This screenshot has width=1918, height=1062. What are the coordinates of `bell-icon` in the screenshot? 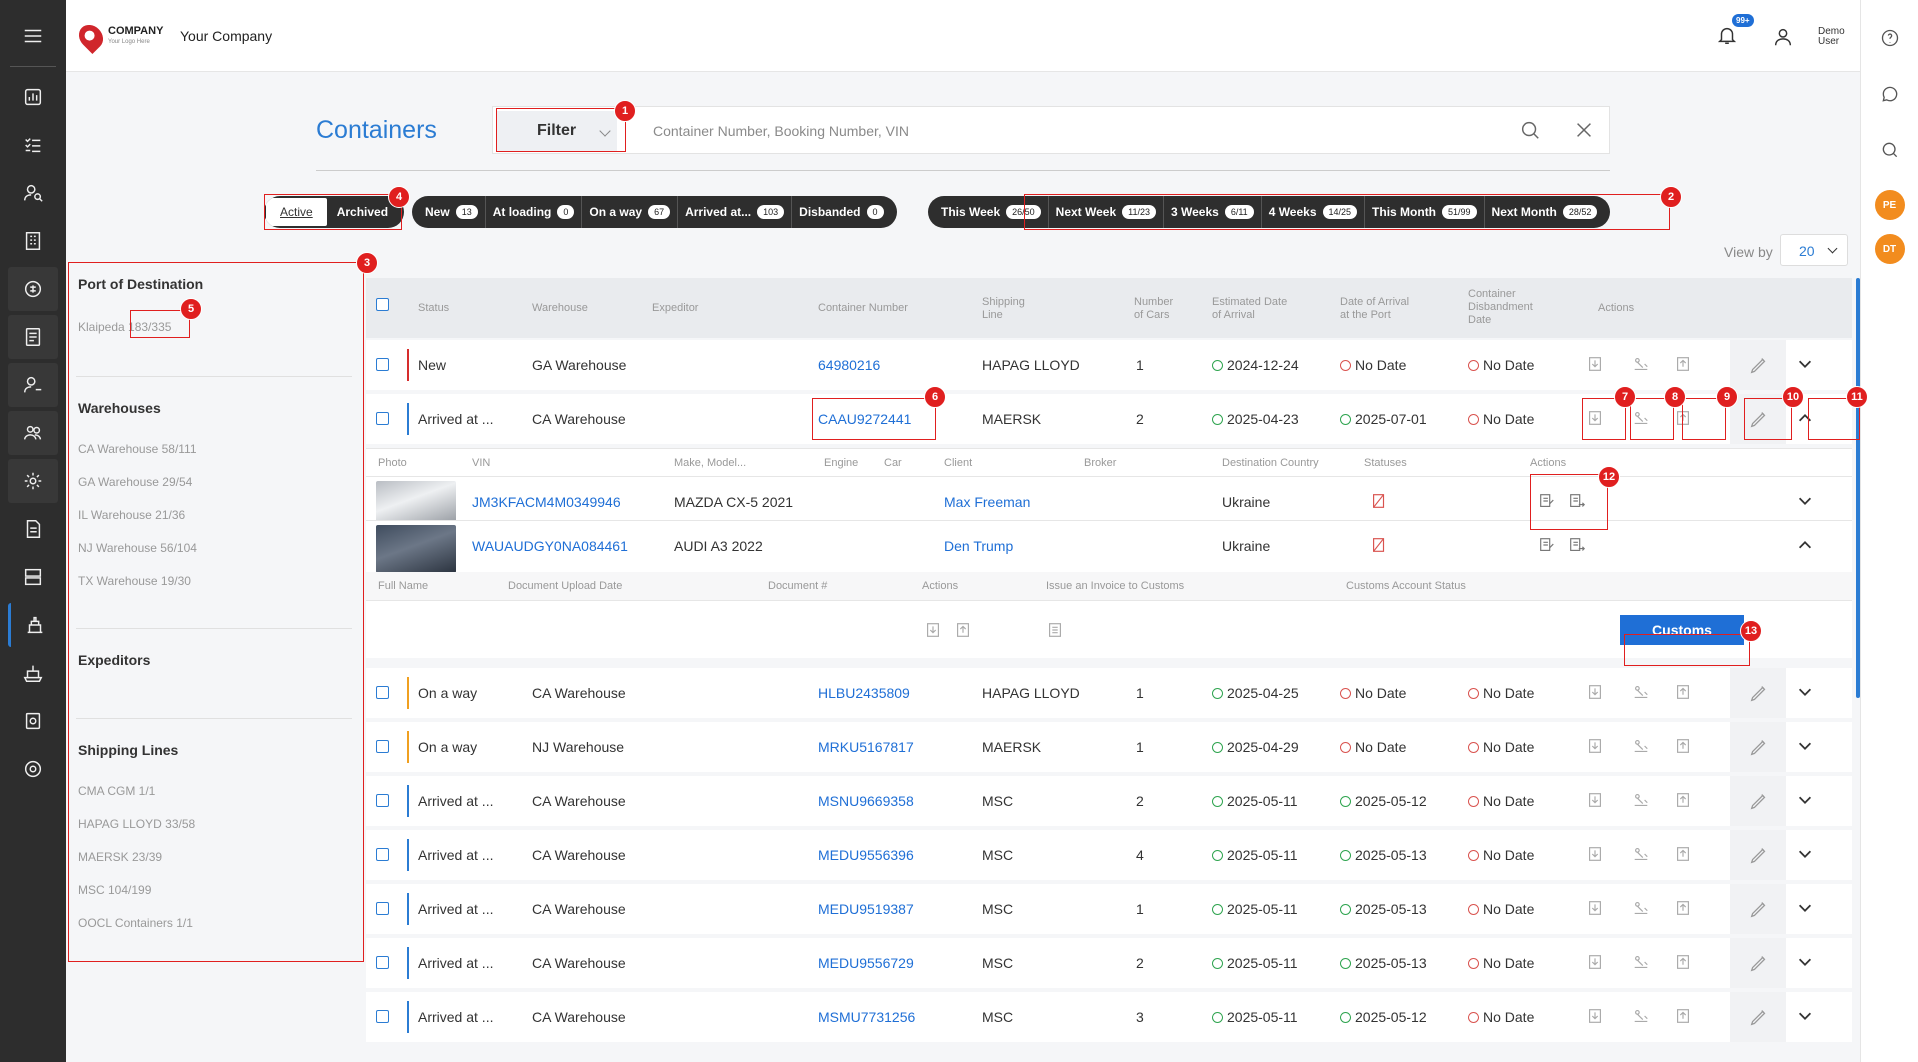 It's located at (1729, 37).